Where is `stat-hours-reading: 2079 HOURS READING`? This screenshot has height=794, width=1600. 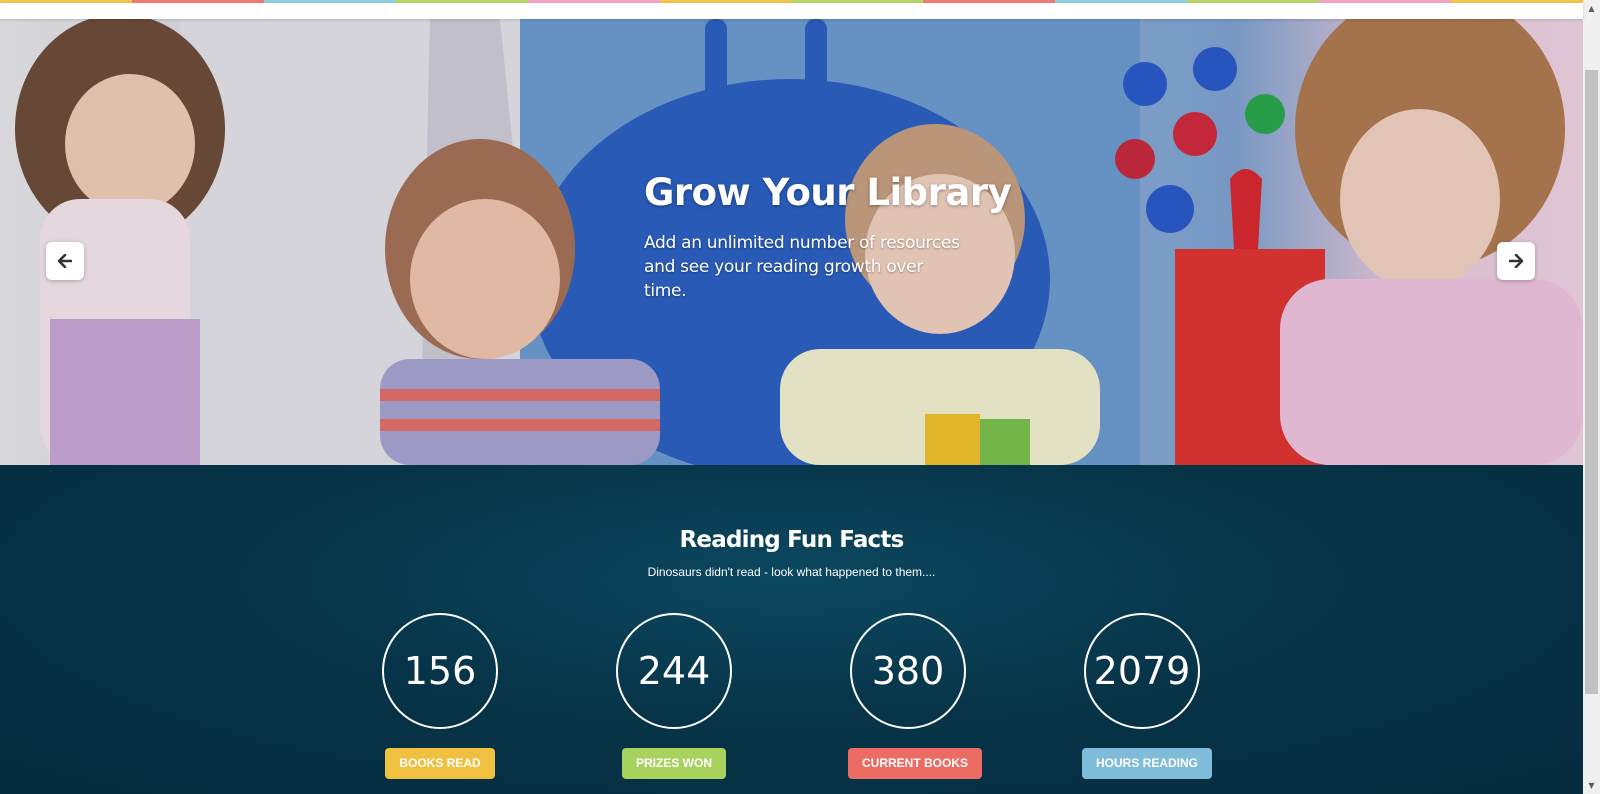
stat-hours-reading: 2079 HOURS READING is located at coordinates (1147, 696).